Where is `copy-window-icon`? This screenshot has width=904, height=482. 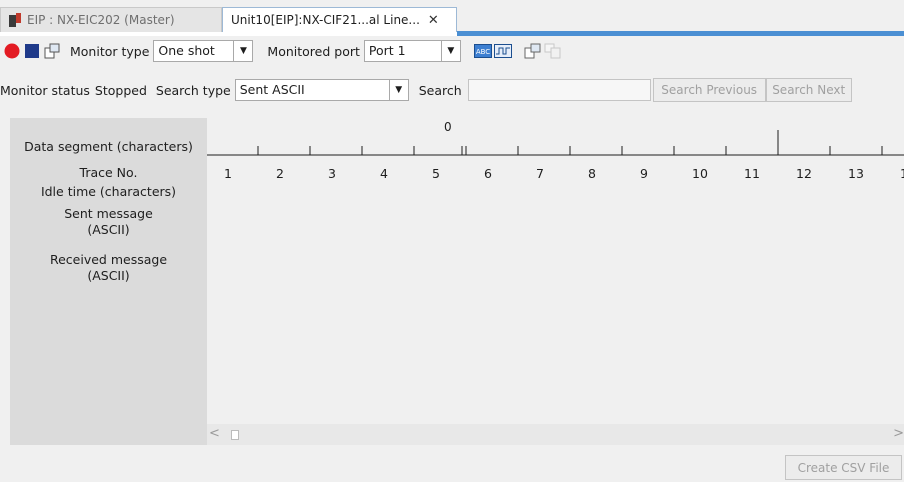
copy-window-icon is located at coordinates (532, 51).